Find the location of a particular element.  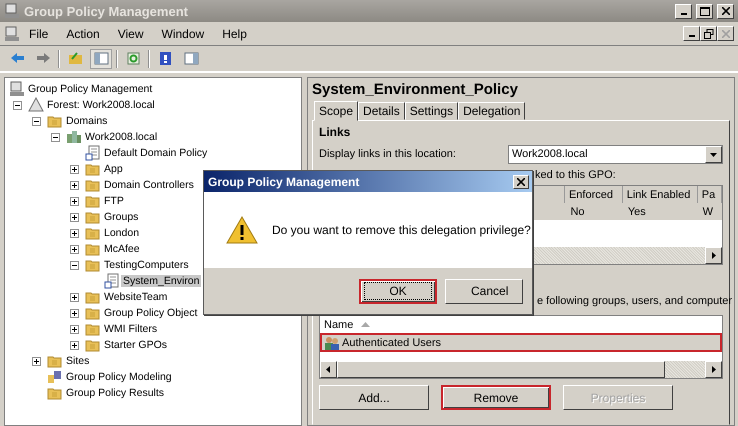

tree-item: FTP is located at coordinates (114, 201).